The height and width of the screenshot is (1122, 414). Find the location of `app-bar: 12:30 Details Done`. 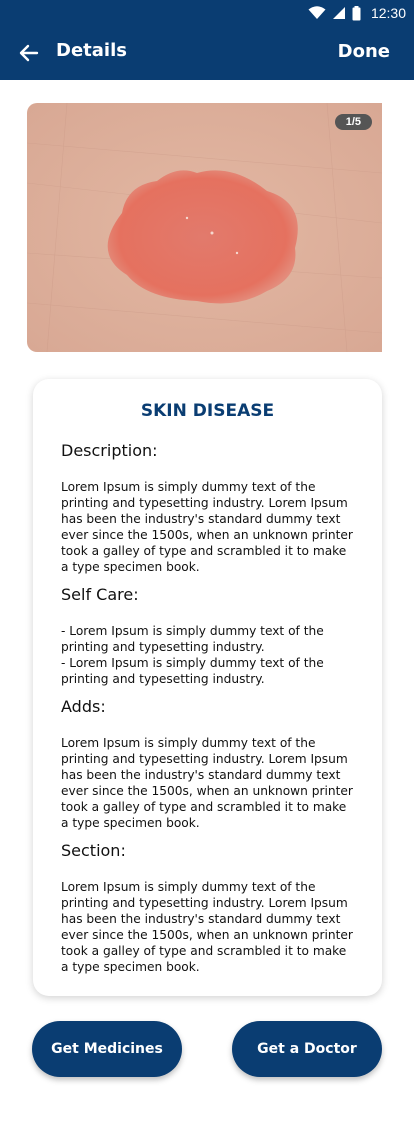

app-bar: 12:30 Details Done is located at coordinates (207, 40).